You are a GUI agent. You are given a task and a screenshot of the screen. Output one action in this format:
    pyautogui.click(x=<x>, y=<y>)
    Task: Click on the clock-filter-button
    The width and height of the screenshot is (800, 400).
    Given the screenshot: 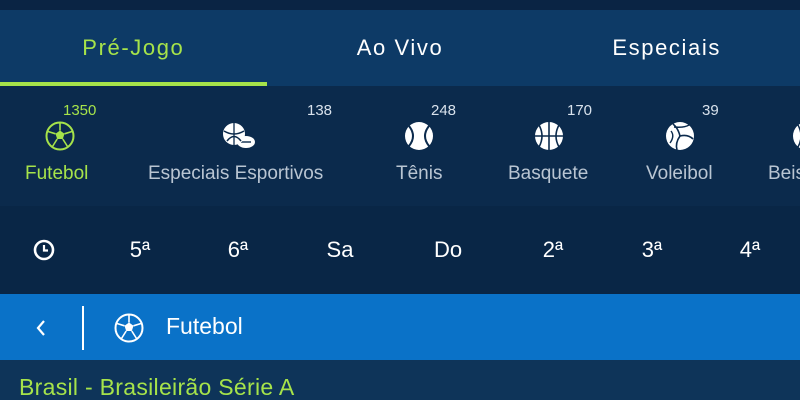 What is the action you would take?
    pyautogui.click(x=44, y=250)
    